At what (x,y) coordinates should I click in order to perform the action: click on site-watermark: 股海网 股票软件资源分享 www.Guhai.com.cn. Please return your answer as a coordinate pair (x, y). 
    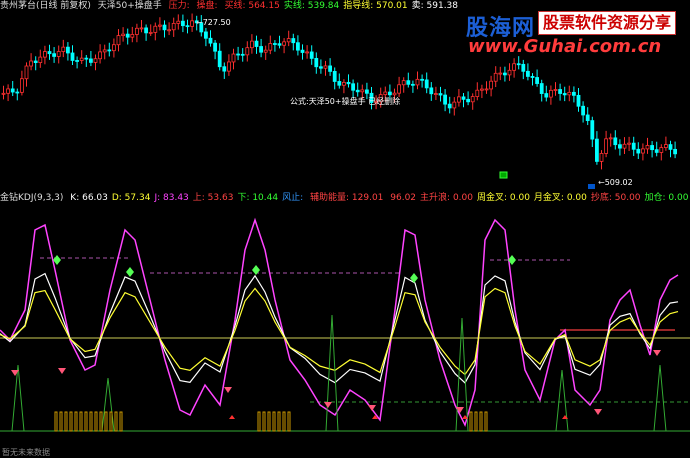
    Looking at the image, I should click on (577, 32).